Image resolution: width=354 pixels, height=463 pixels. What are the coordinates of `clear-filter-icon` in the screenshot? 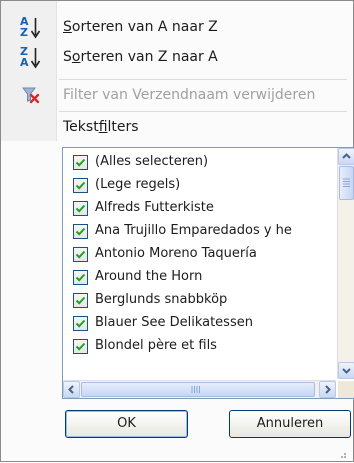 It's located at (31, 96).